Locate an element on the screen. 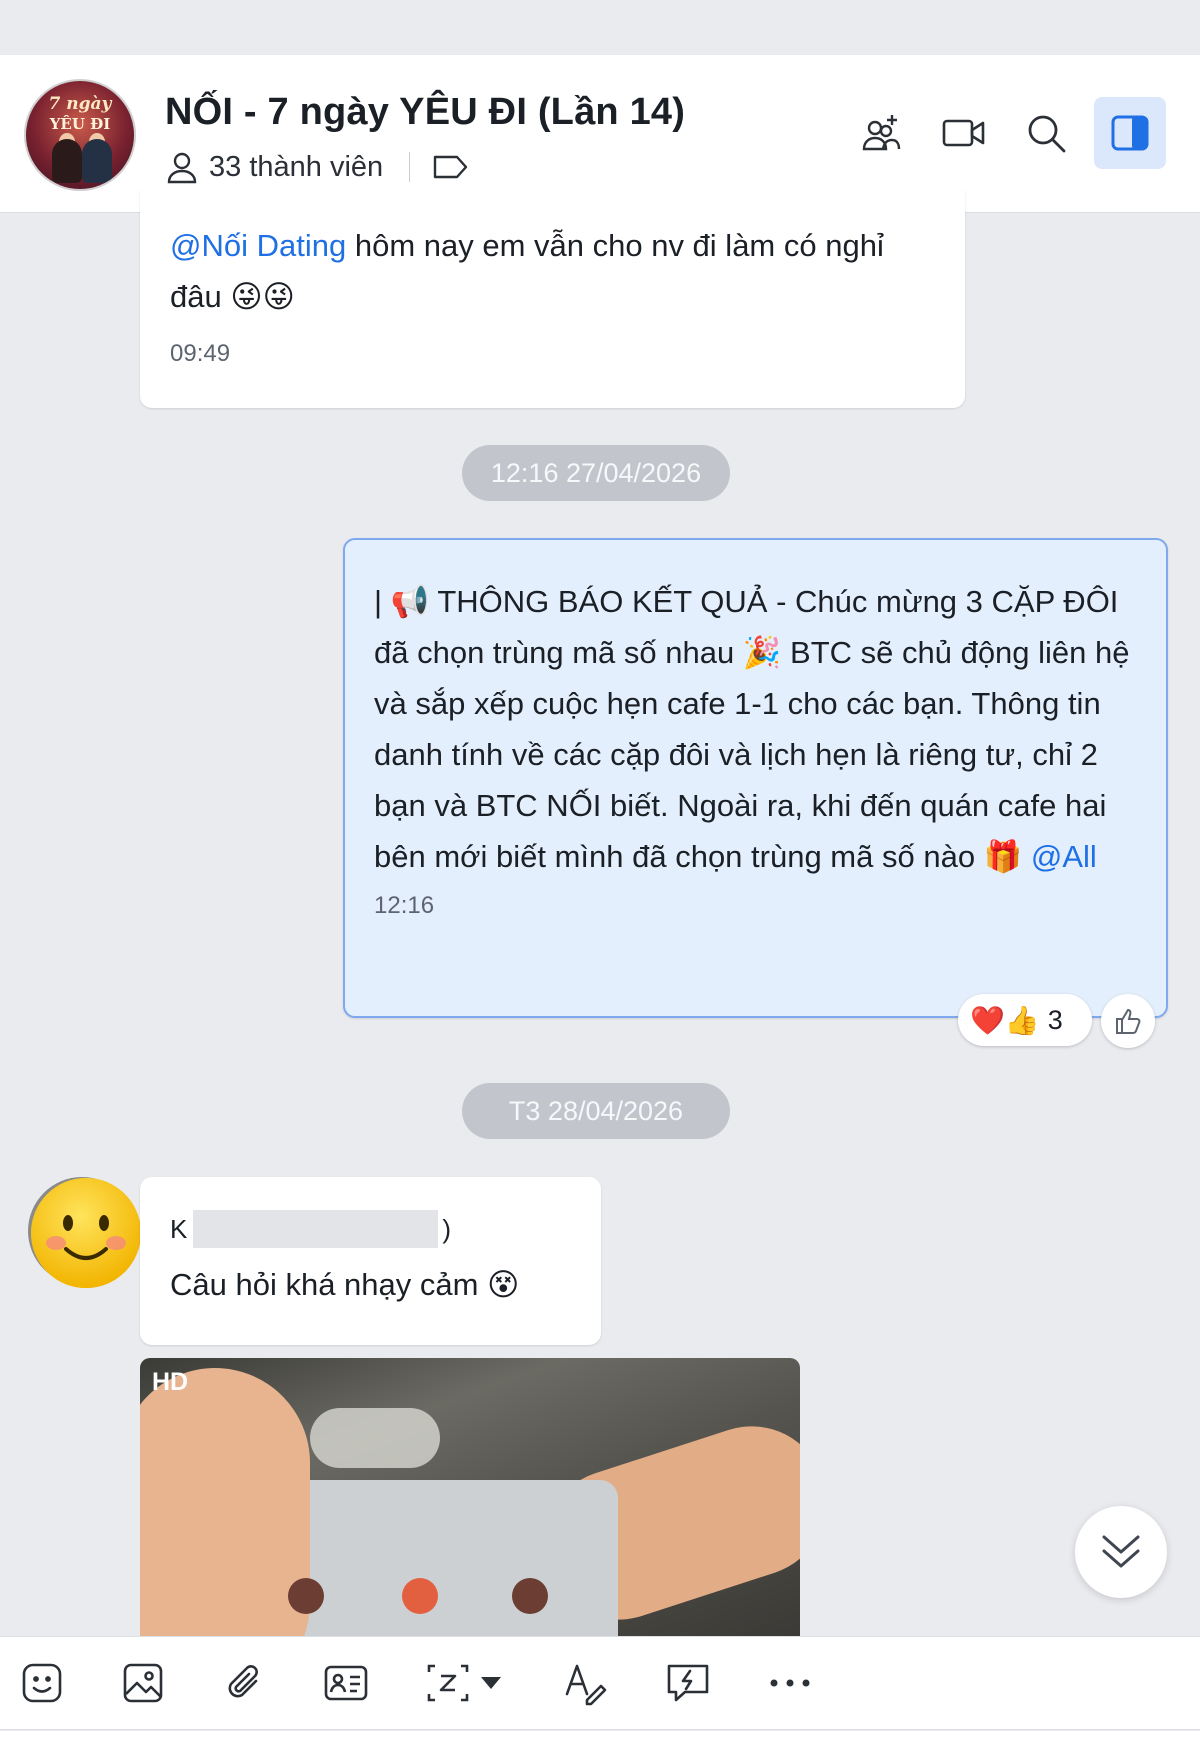 The image size is (1200, 1756). photo-attachment: HD is located at coordinates (470, 1497).